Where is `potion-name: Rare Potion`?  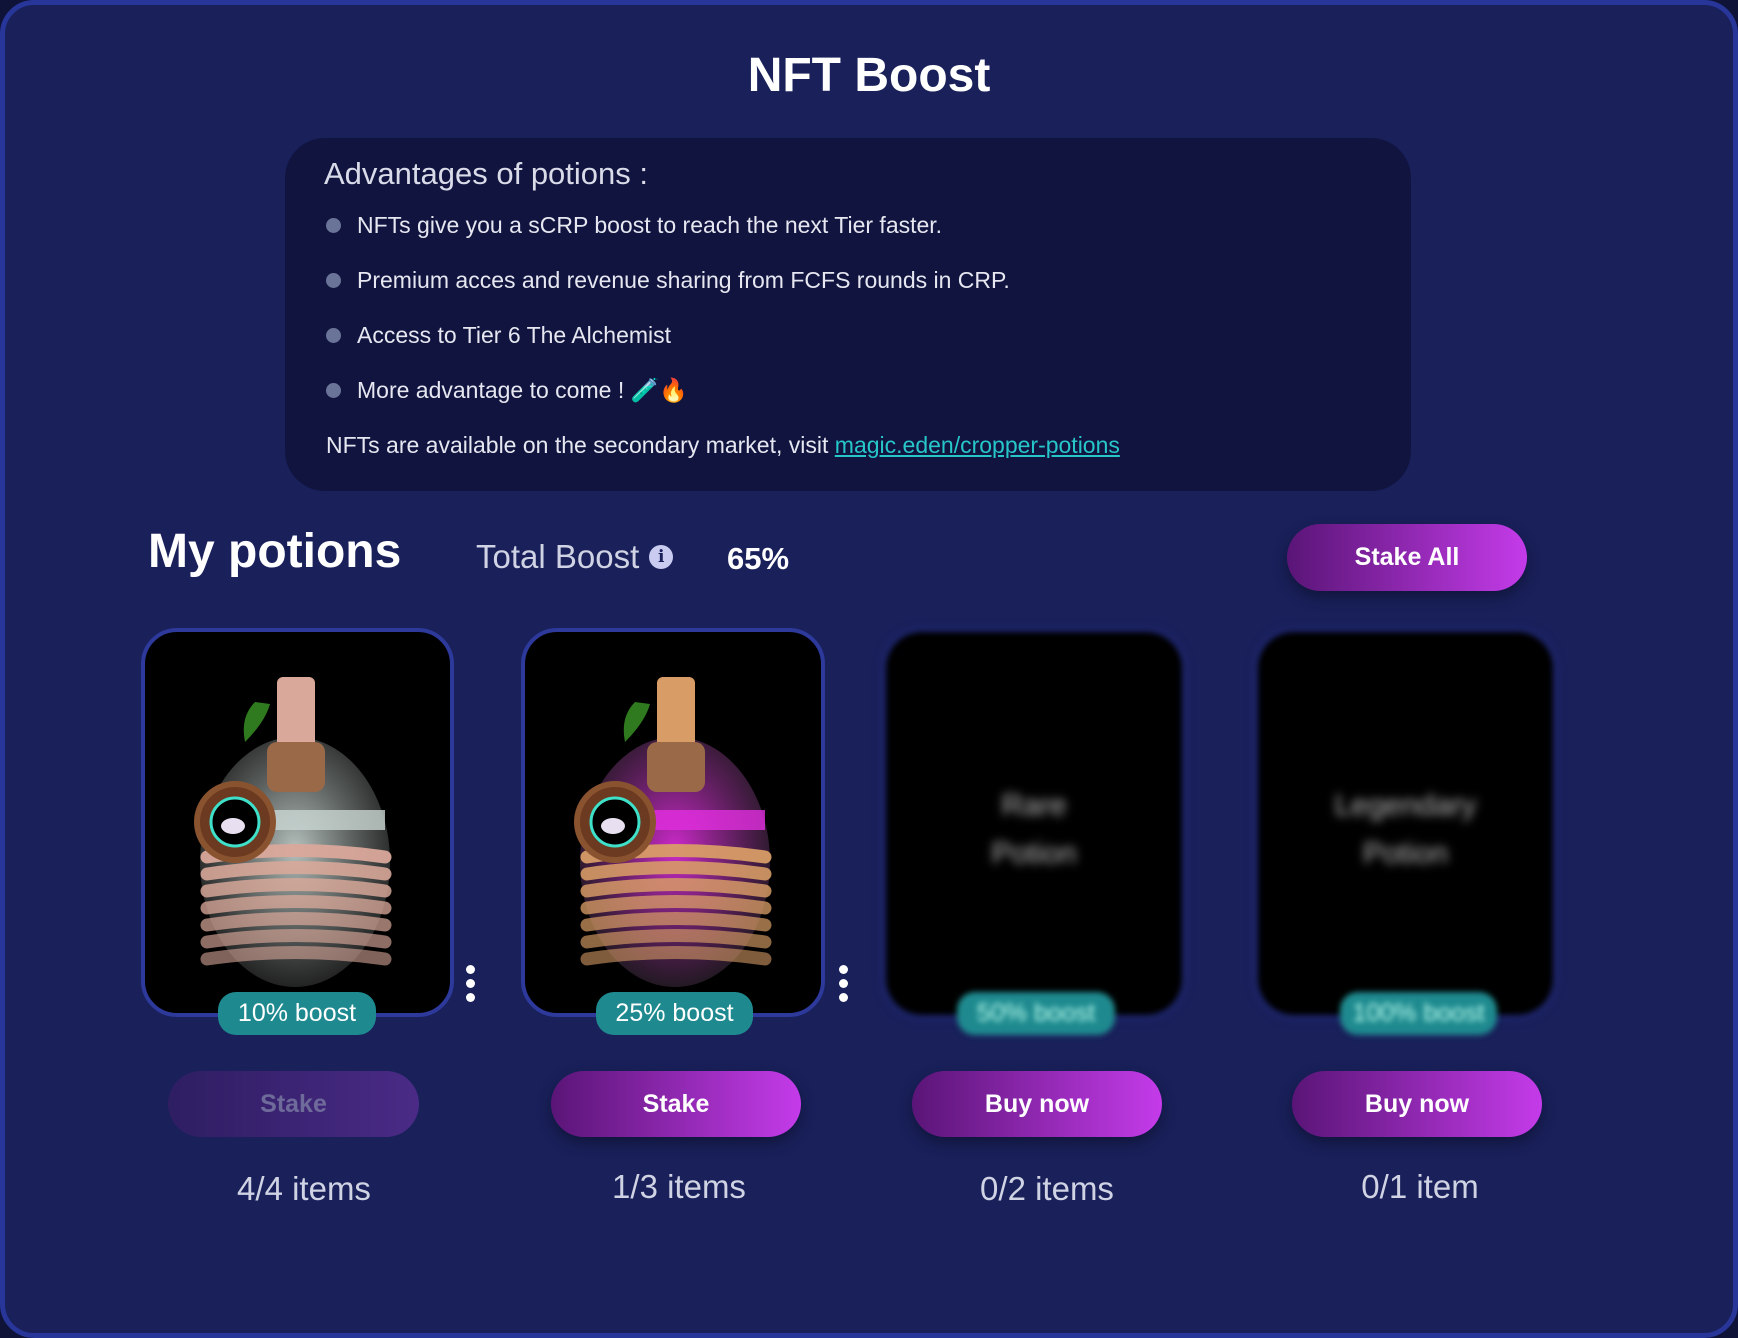 potion-name: Rare Potion is located at coordinates (1034, 829).